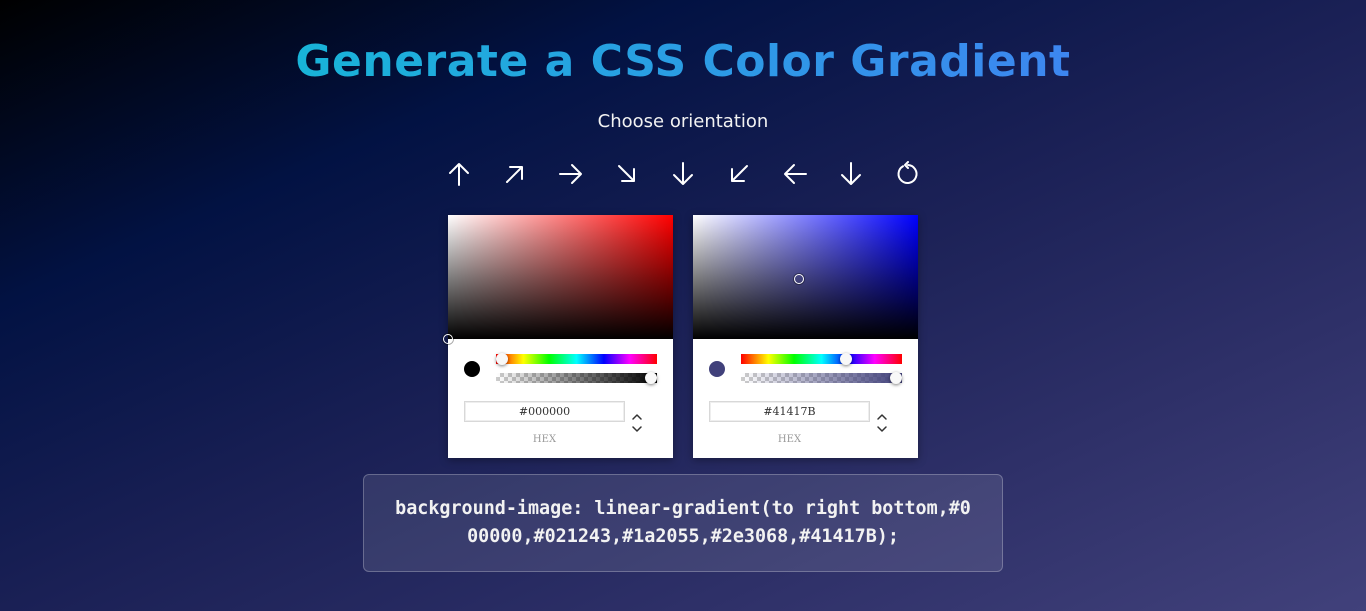 Image resolution: width=1366 pixels, height=611 pixels. I want to click on orientation-to-right-button, so click(571, 174).